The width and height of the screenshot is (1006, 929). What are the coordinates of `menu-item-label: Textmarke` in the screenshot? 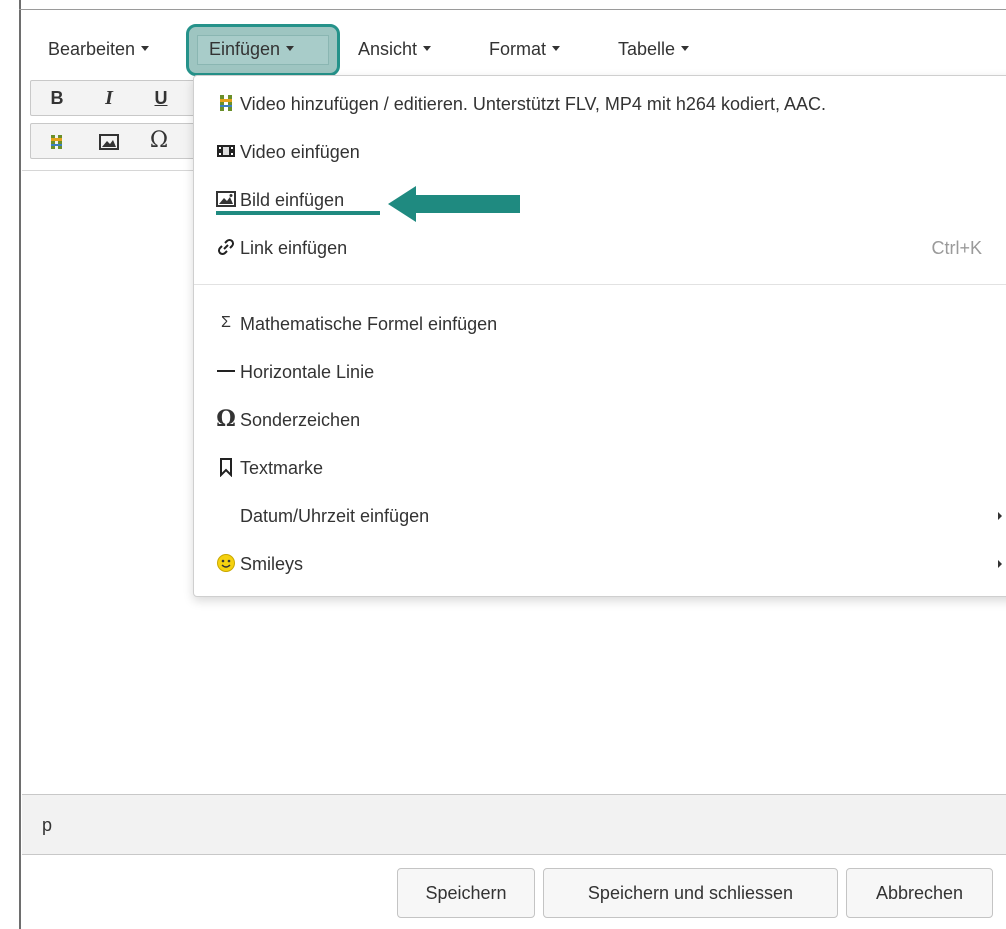 It's located at (282, 468).